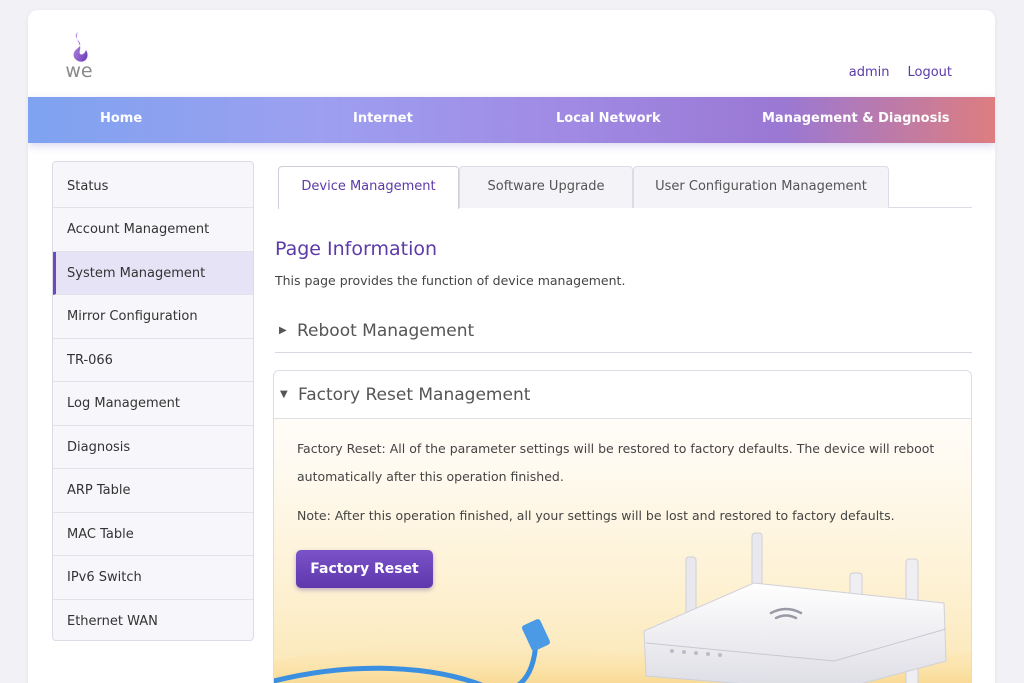 The image size is (1024, 683). I want to click on sidebar-item-status: Status, so click(153, 185).